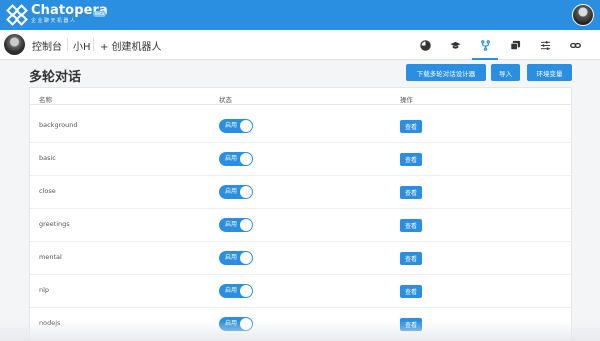  Describe the element at coordinates (54, 224) in the screenshot. I see `row-name: greetings` at that location.